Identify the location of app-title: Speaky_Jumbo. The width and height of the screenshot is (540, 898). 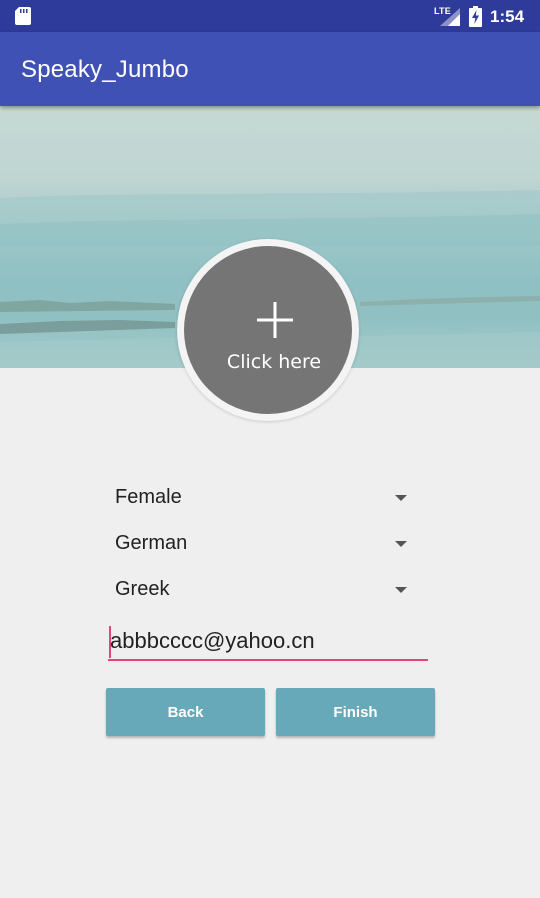
(105, 69).